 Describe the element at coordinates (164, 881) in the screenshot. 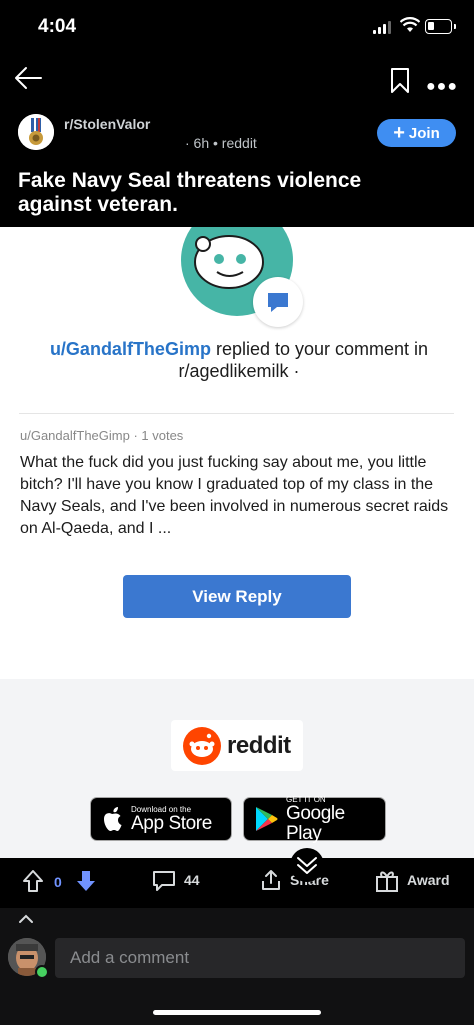

I see `comment-icon` at that location.